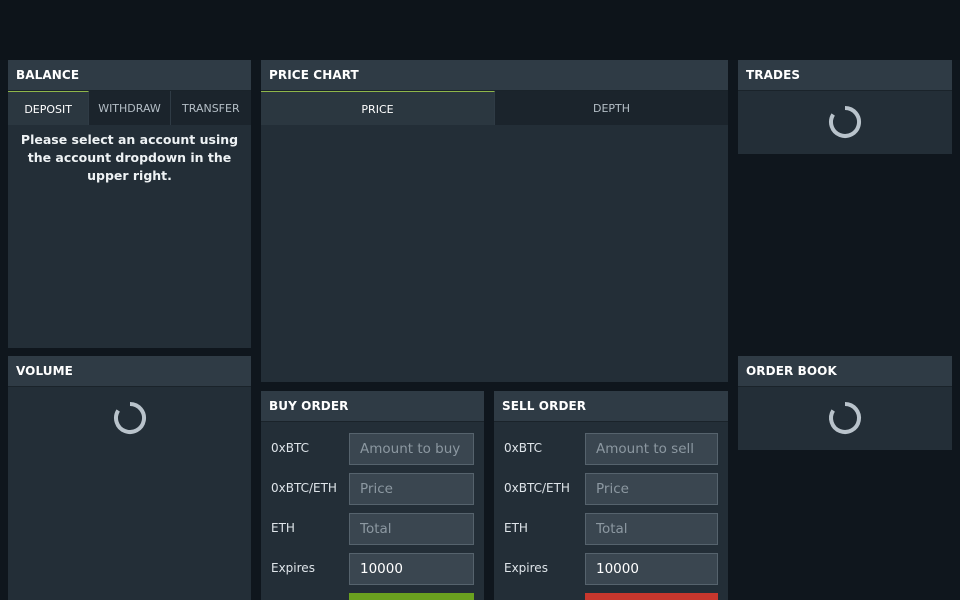  I want to click on buy-button, so click(411, 596).